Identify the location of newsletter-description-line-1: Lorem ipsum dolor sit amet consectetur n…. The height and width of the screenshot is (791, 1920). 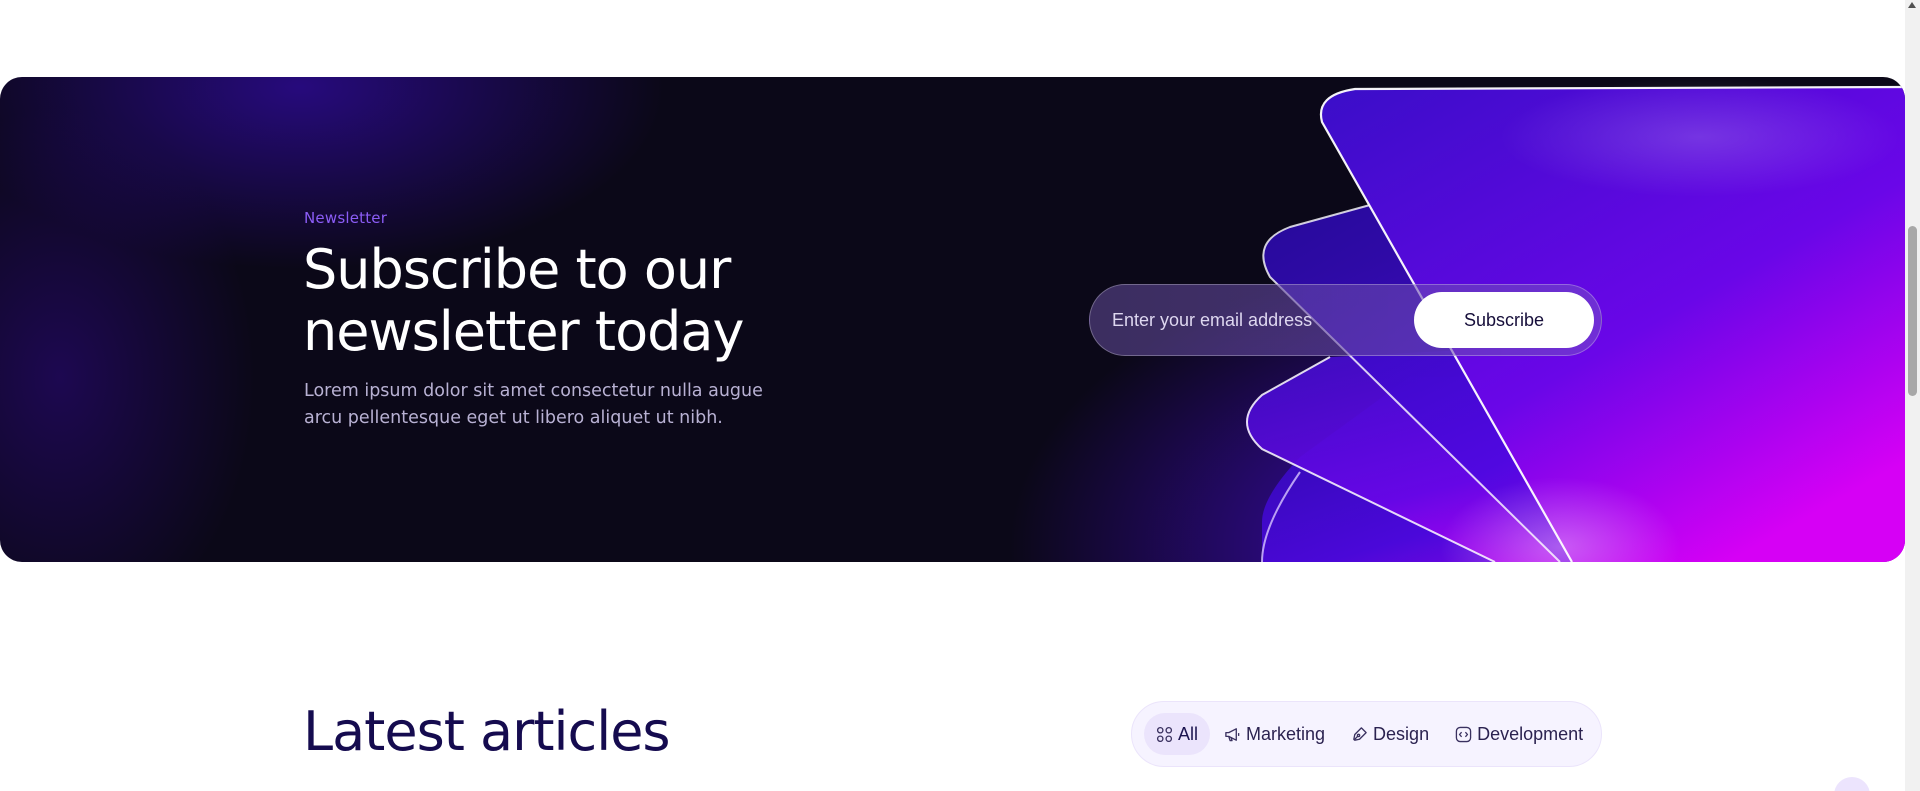
(533, 391).